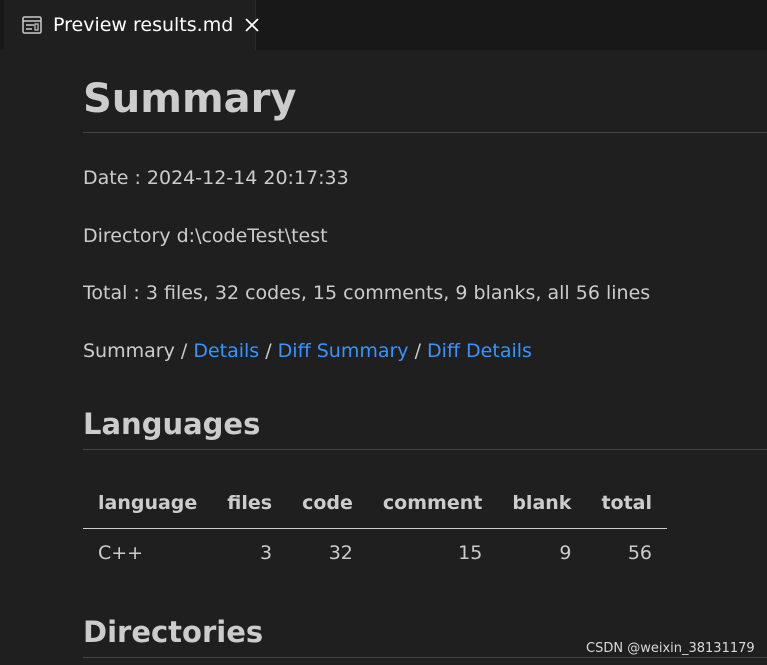 The width and height of the screenshot is (767, 665). I want to click on tab-title: Preview results.md, so click(143, 25).